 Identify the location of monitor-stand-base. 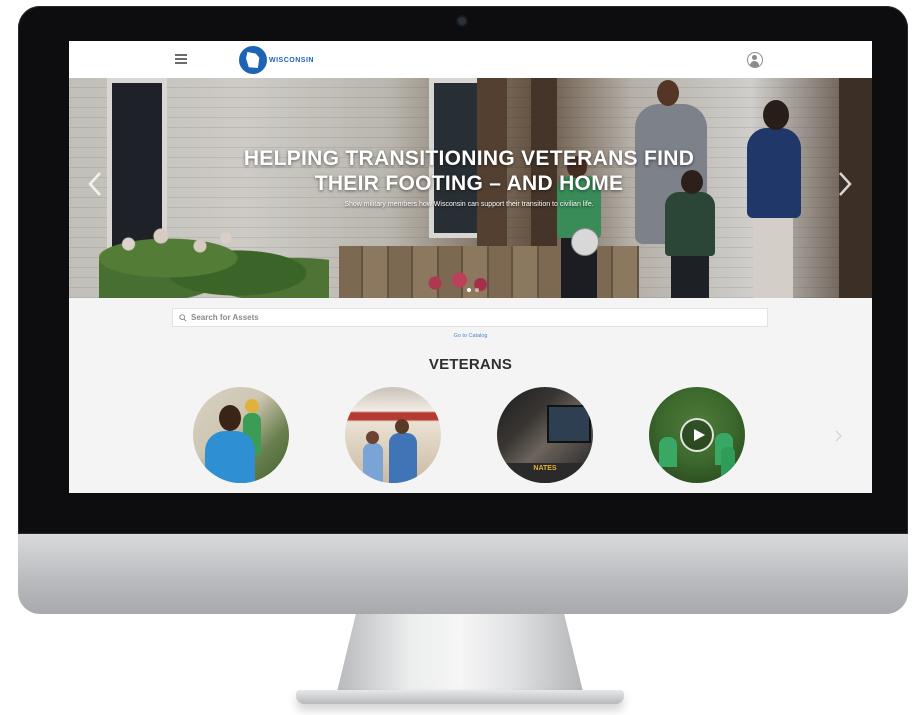
(460, 697).